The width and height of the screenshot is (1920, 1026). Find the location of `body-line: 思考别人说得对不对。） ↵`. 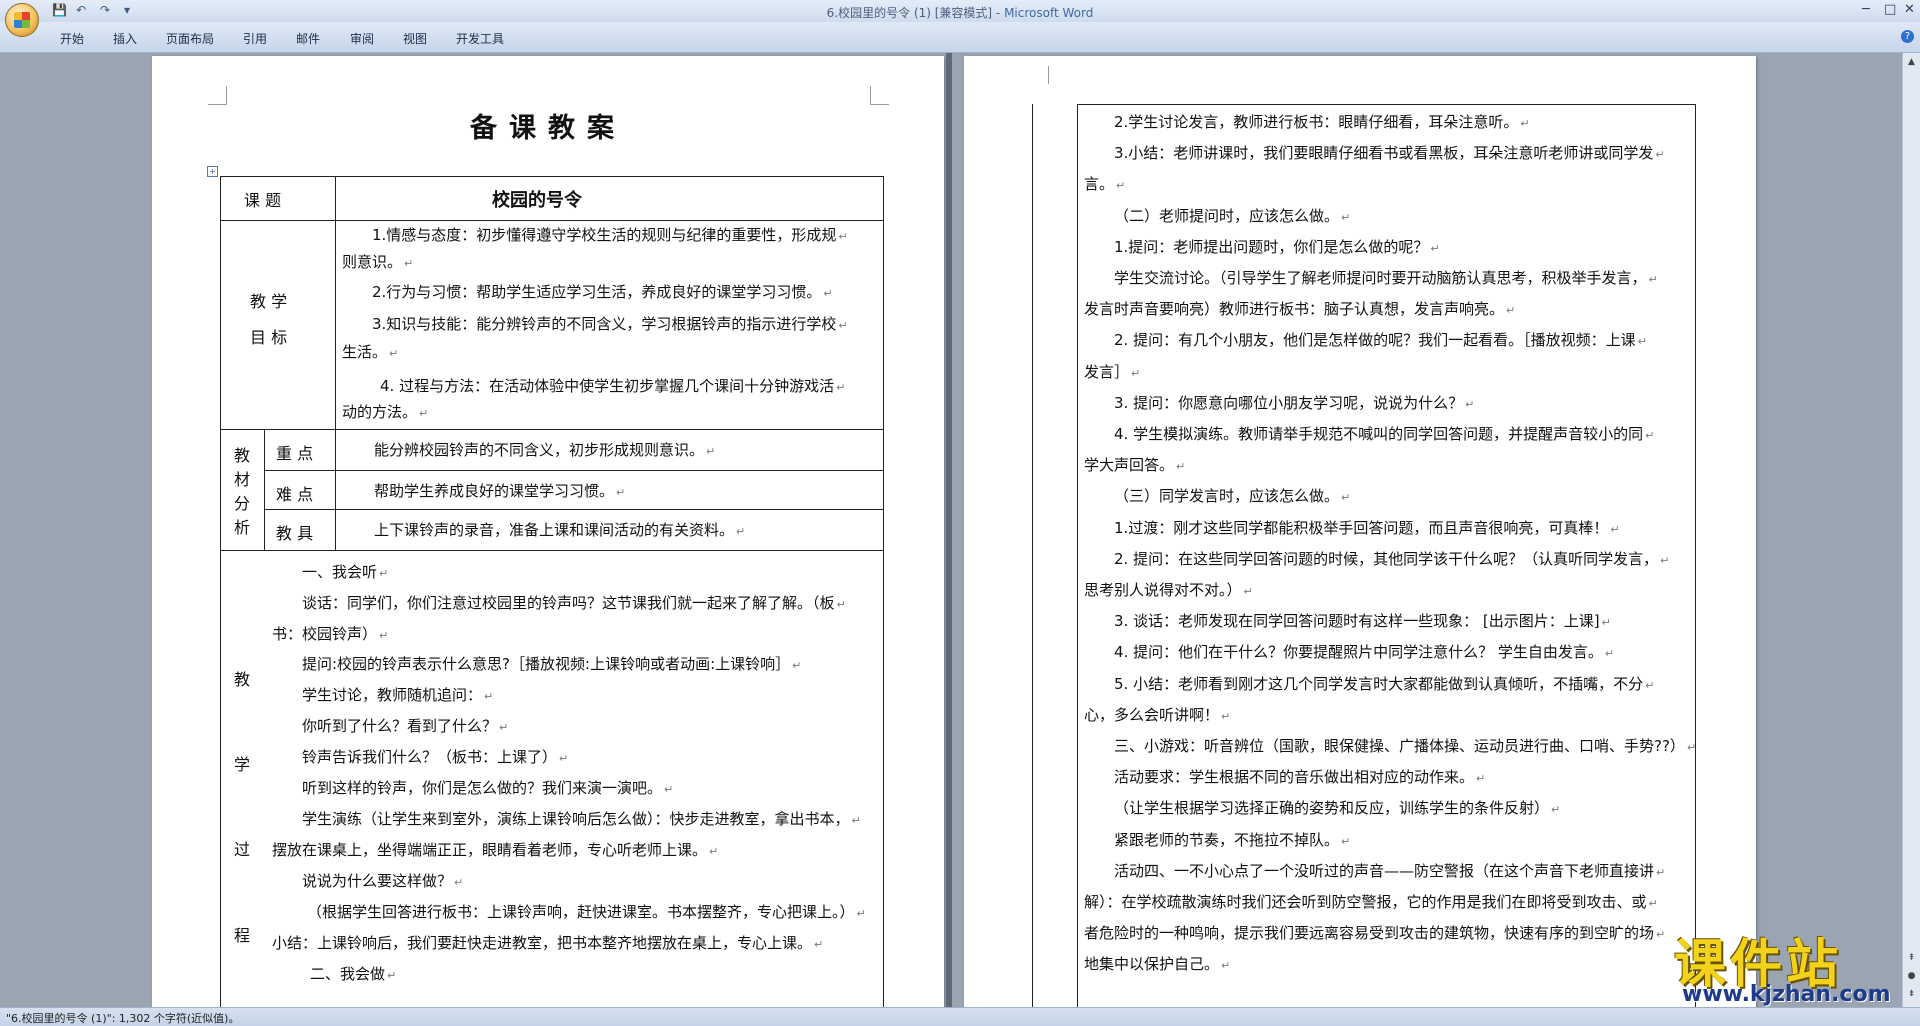

body-line: 思考别人说得对不对。） ↵ is located at coordinates (1168, 590).